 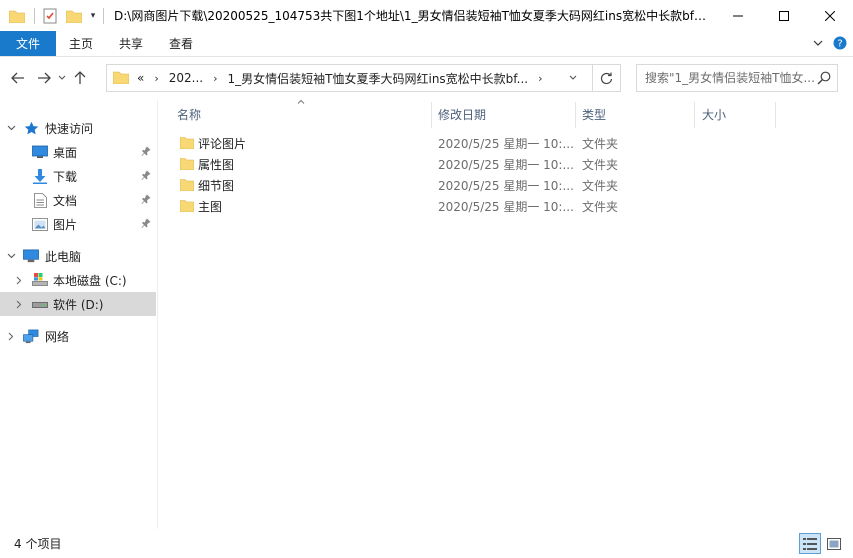 I want to click on table-row: 评论图片 2020/5/25 星期一 10:... 文件夹, so click(x=465, y=143).